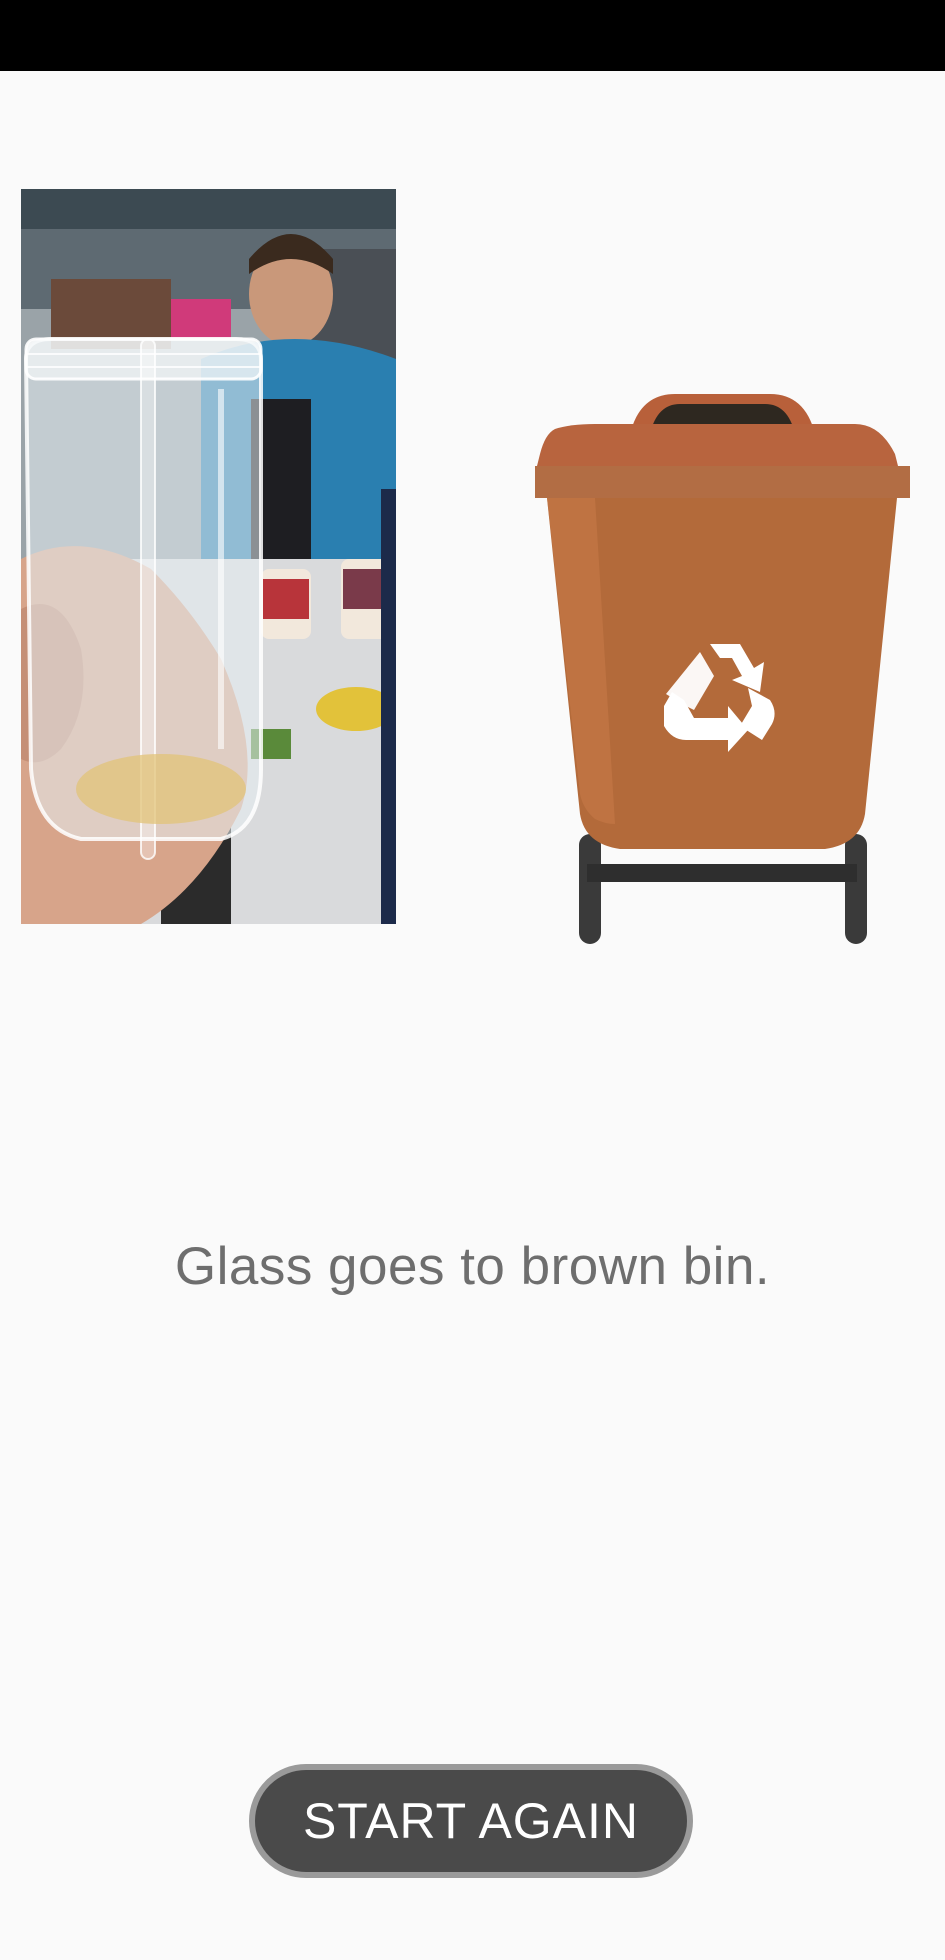  I want to click on result-message: Glass goes to brown bin., so click(472, 1266).